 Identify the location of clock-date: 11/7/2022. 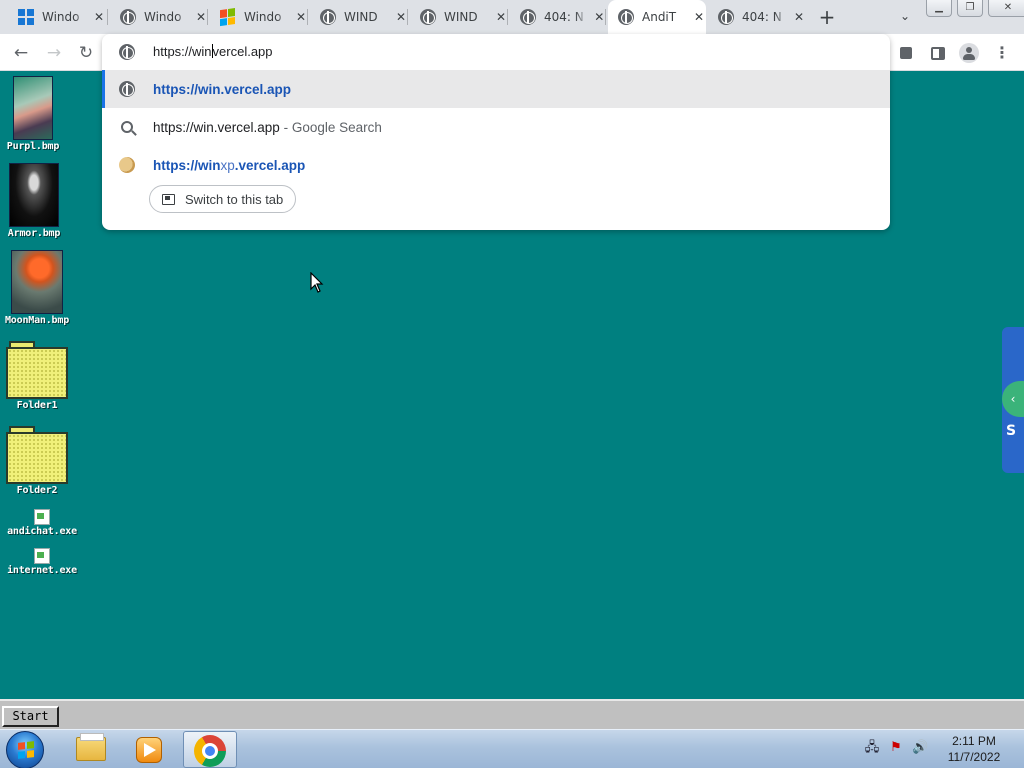
(974, 757).